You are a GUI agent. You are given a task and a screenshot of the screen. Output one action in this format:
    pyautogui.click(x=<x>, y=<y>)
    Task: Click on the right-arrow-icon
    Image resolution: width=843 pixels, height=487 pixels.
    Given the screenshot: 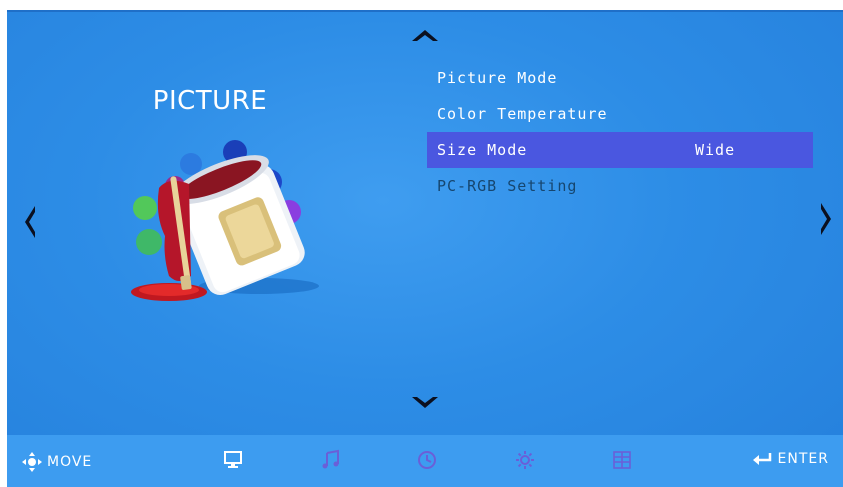 What is the action you would take?
    pyautogui.click(x=826, y=219)
    